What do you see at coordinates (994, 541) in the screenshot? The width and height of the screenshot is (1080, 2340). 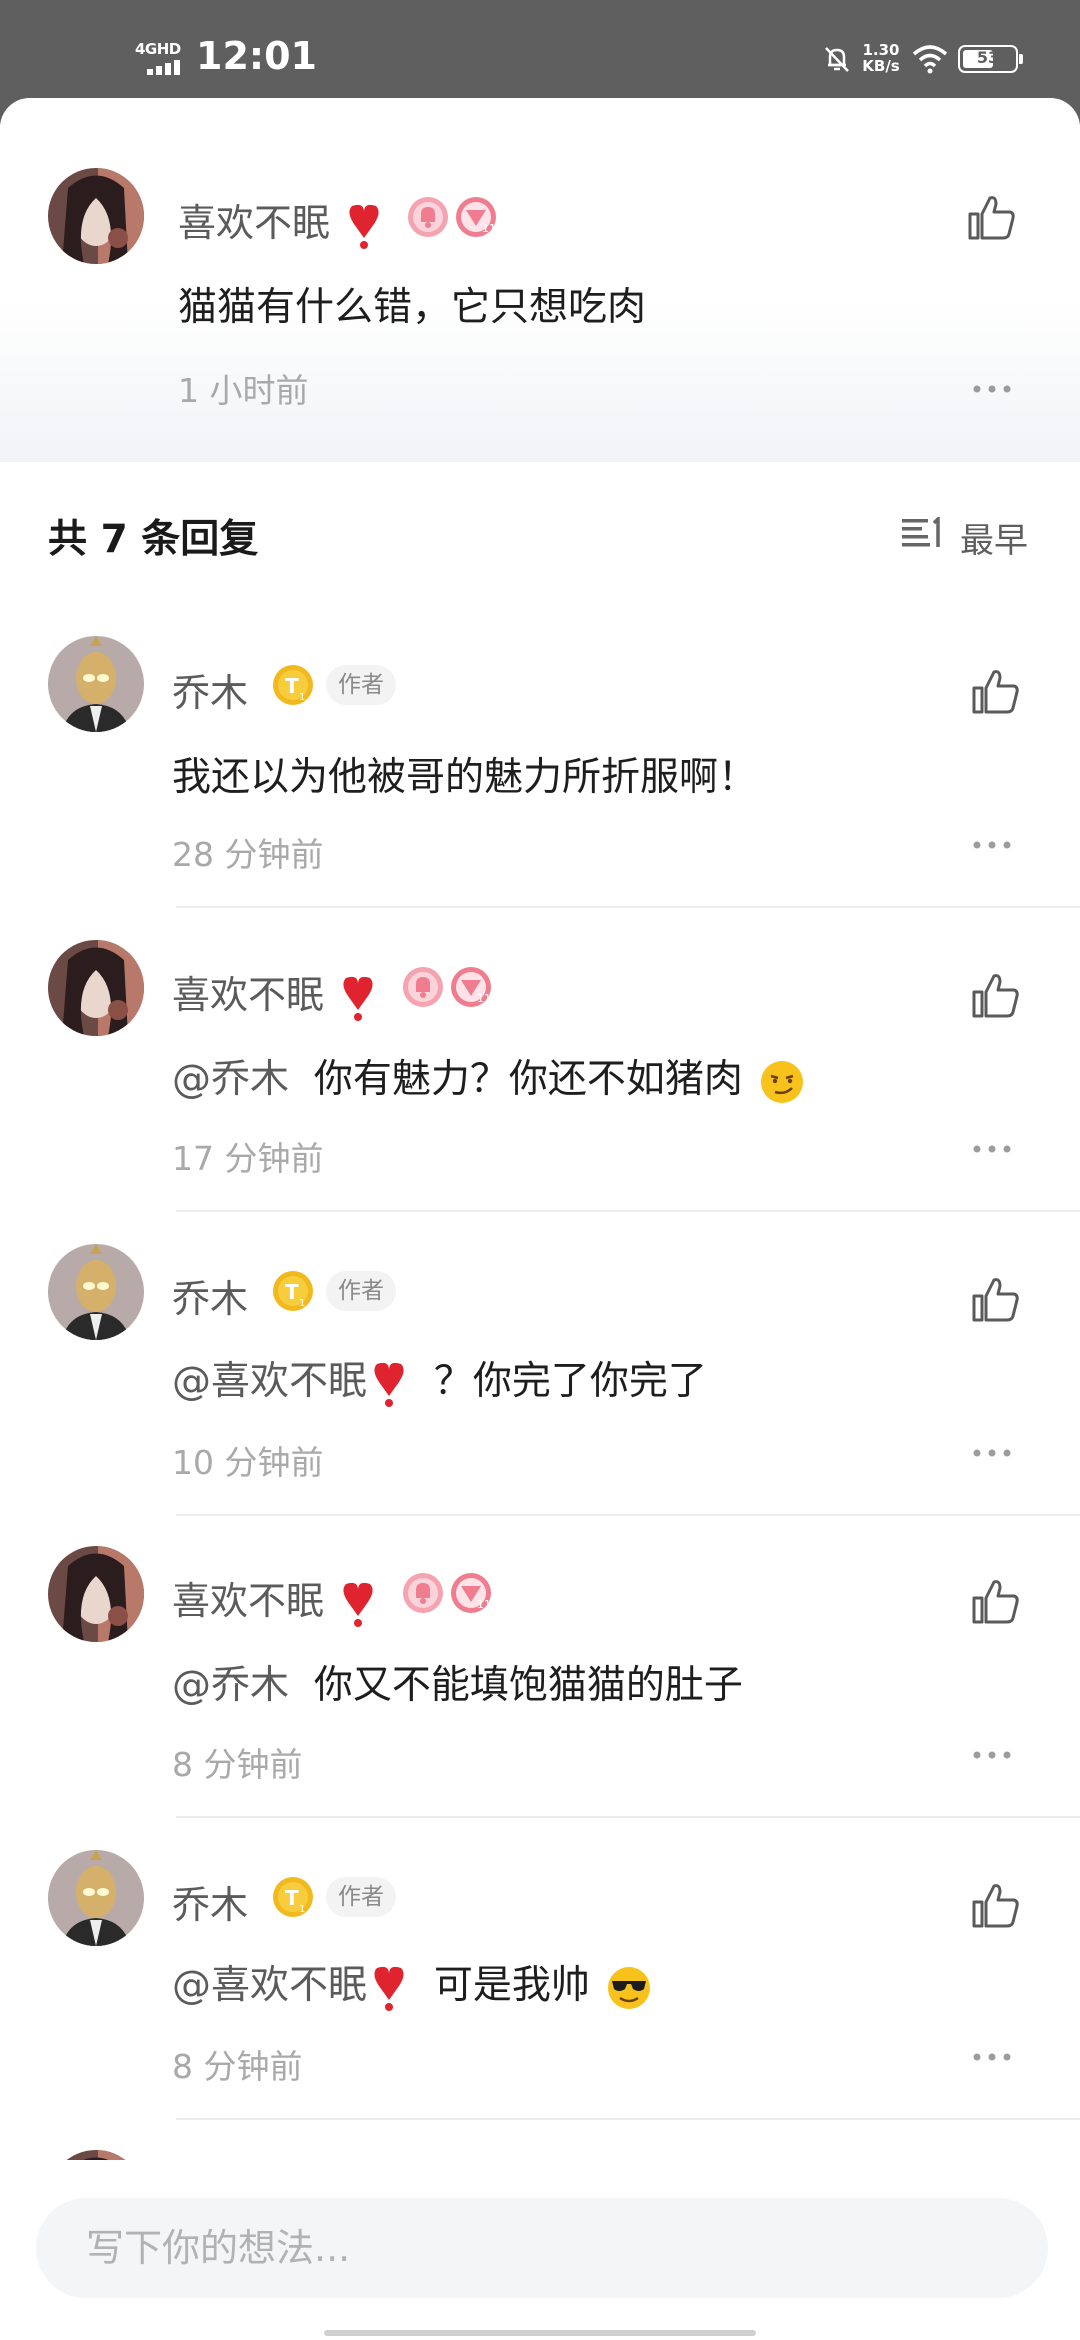 I see `sort-label: 最早` at bounding box center [994, 541].